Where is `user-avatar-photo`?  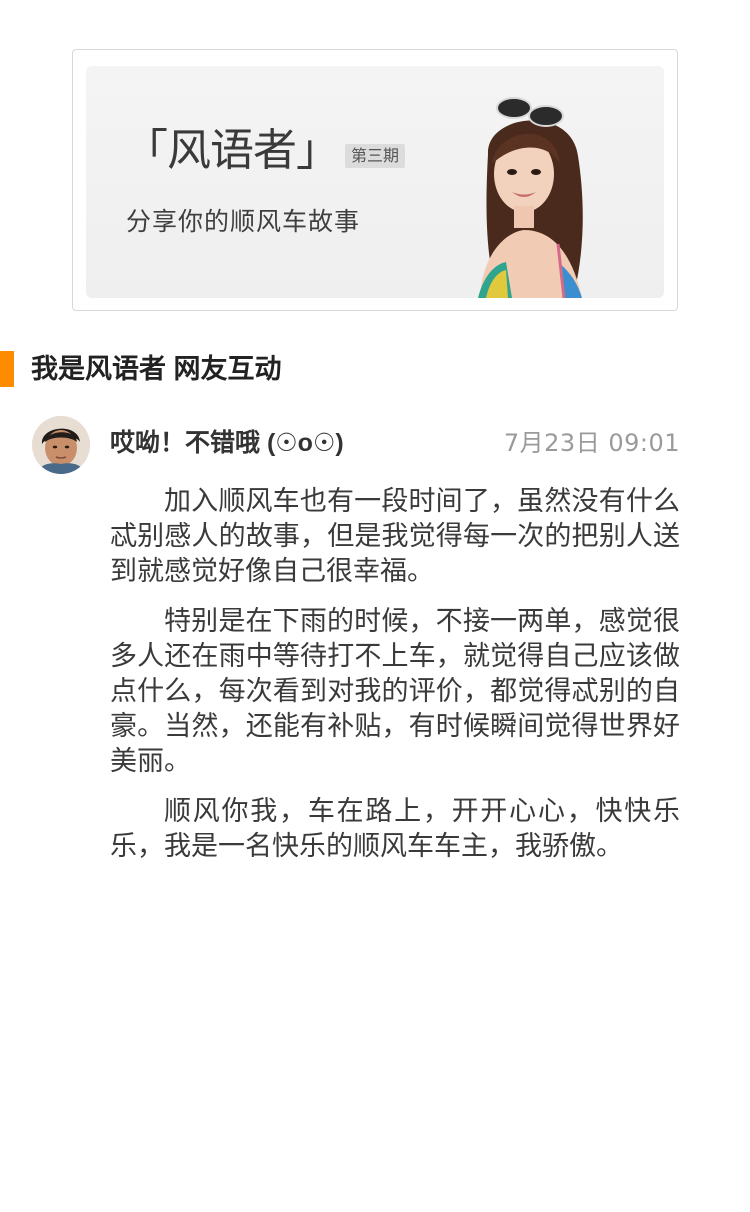 user-avatar-photo is located at coordinates (61, 445).